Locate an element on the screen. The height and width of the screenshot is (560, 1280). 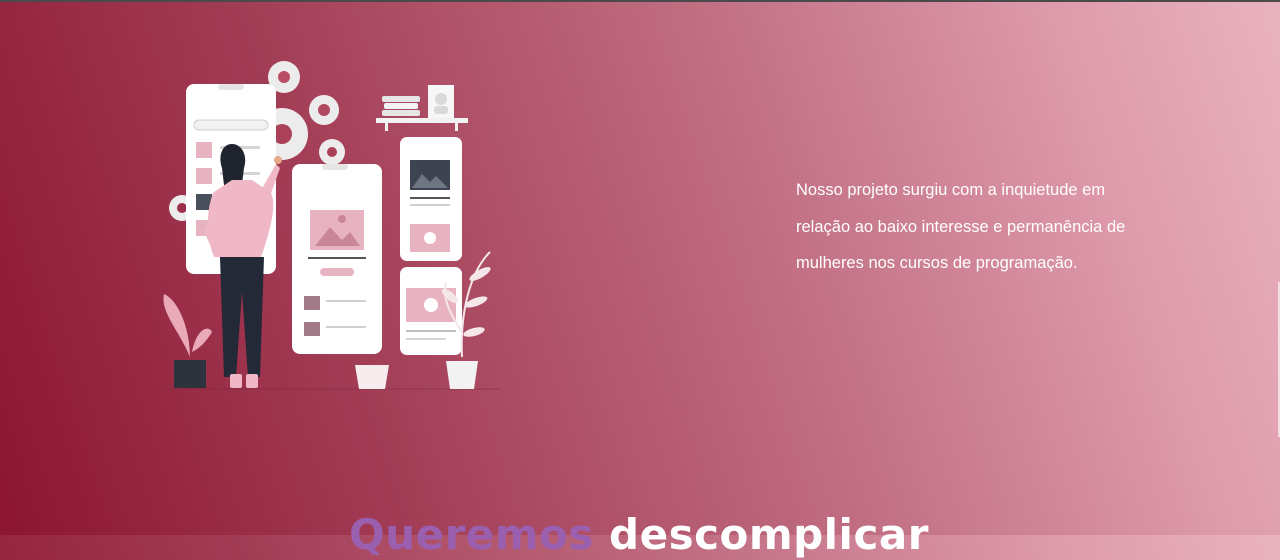
section-heading: Queremos descomplicar is located at coordinates (639, 535).